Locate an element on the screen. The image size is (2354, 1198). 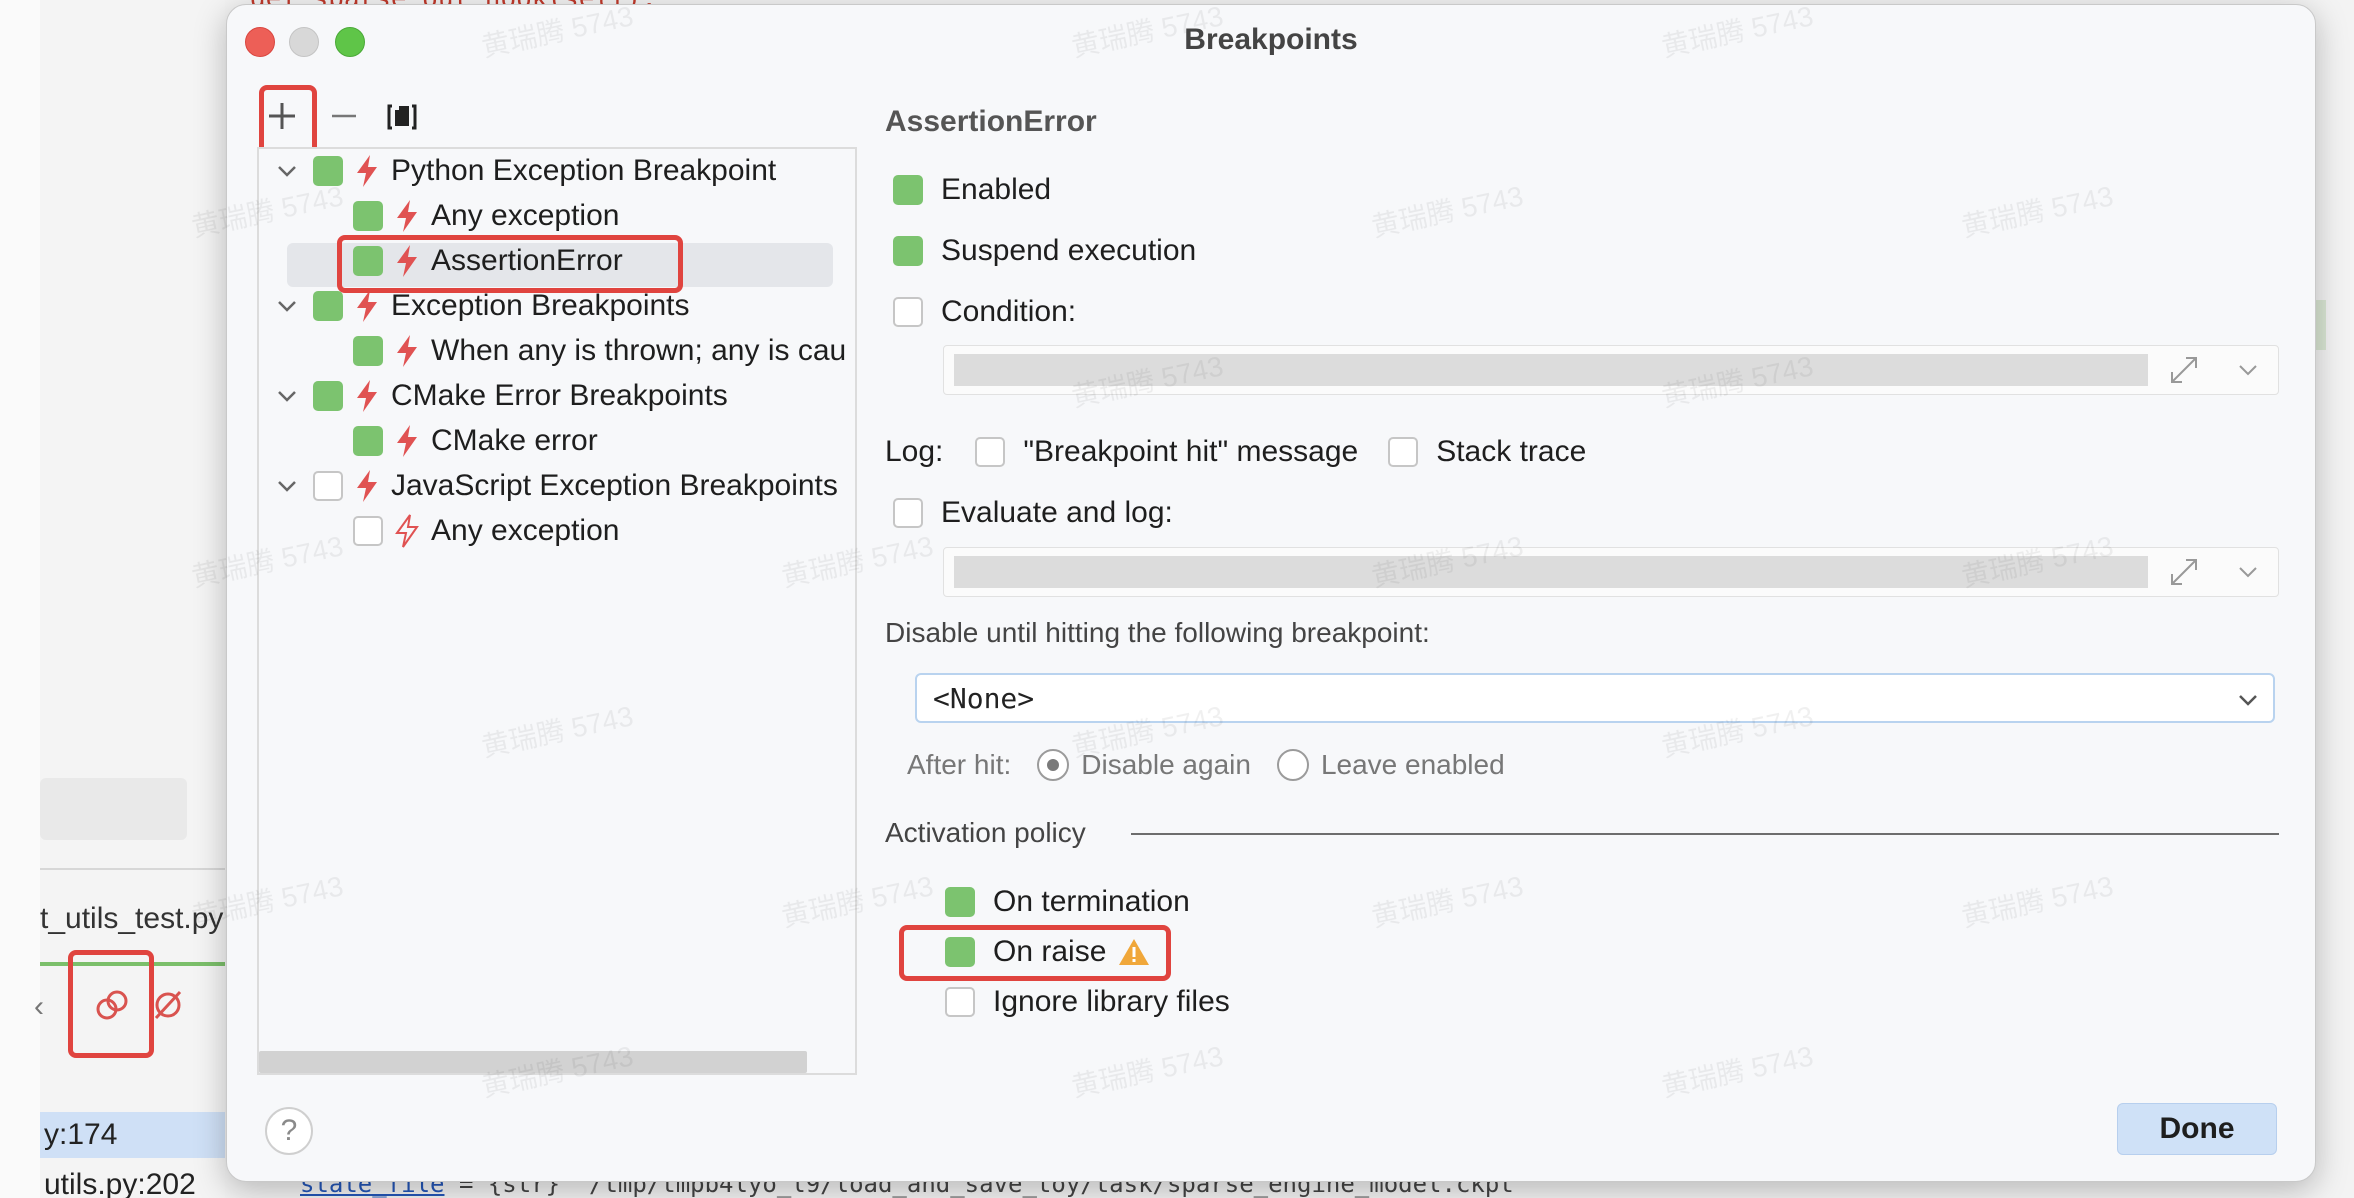
mute-breakpoints-icon is located at coordinates (168, 1005).